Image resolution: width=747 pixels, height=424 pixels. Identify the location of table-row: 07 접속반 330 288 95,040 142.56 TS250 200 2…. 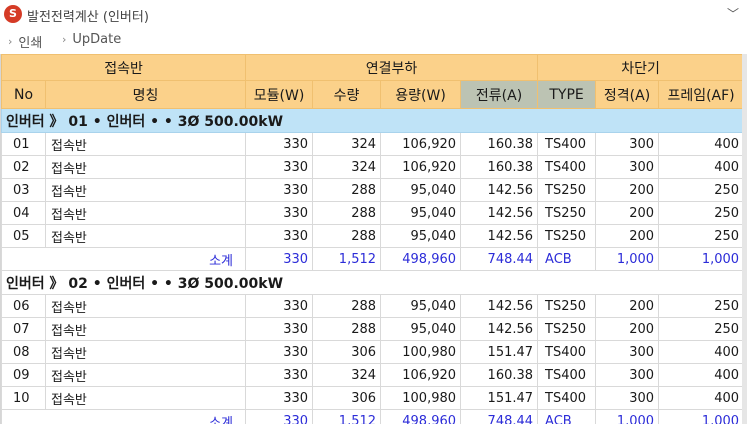
(371, 329).